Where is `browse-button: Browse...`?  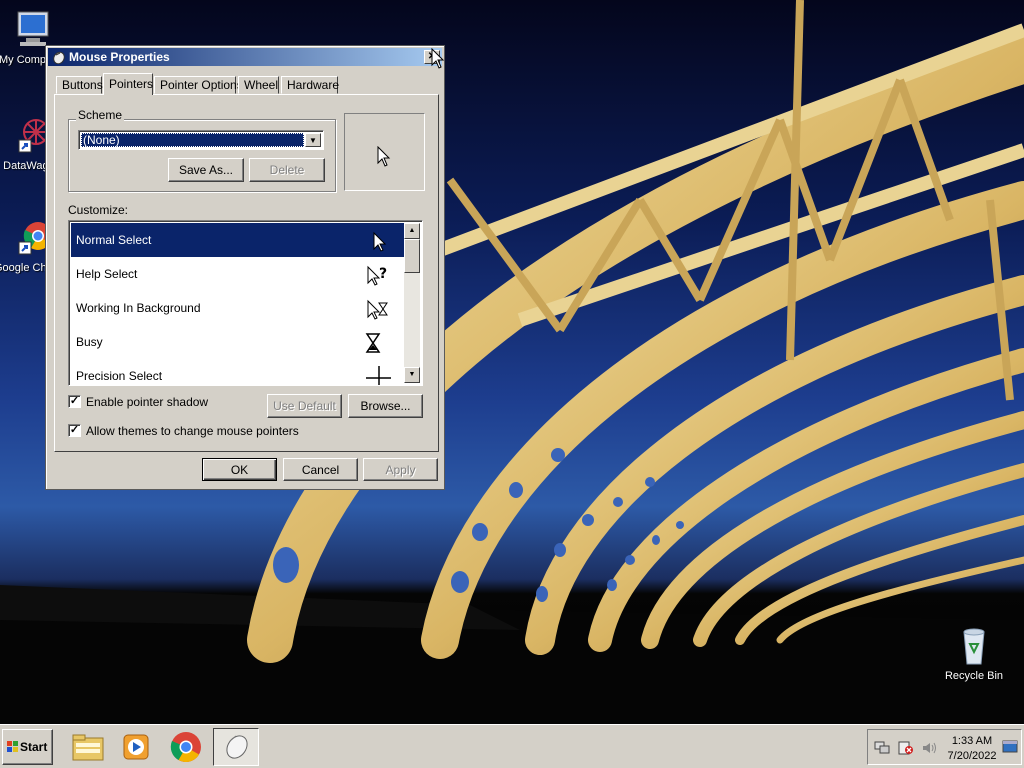 browse-button: Browse... is located at coordinates (385, 406).